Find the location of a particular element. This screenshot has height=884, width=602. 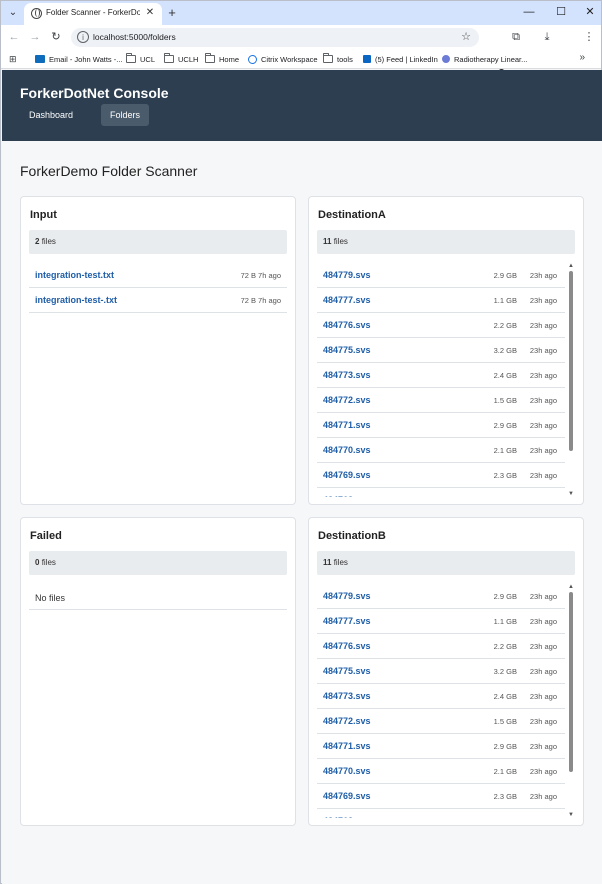

file-row: 484777.svs 1.1 GB 23h ago is located at coordinates (441, 300).